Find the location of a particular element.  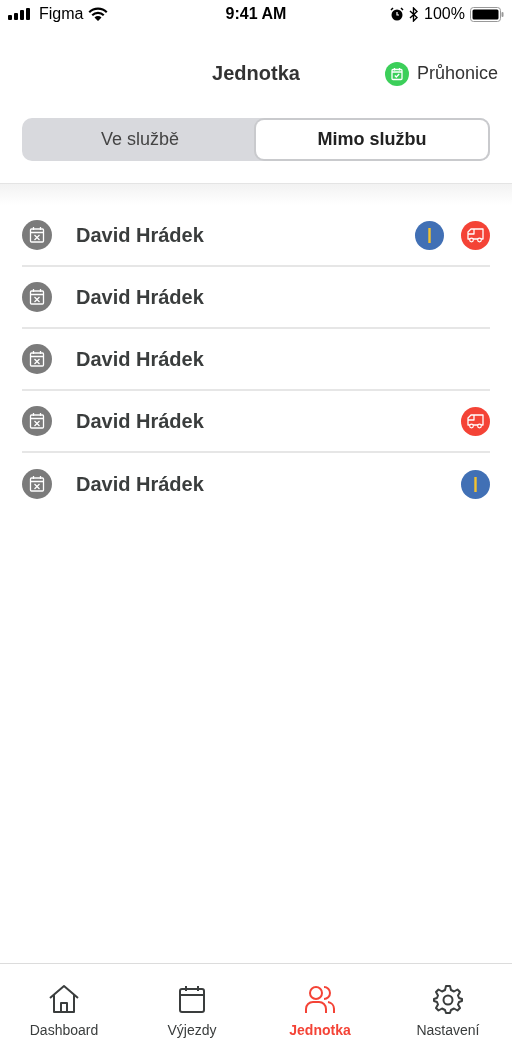

bluetooth-icon is located at coordinates (414, 14).